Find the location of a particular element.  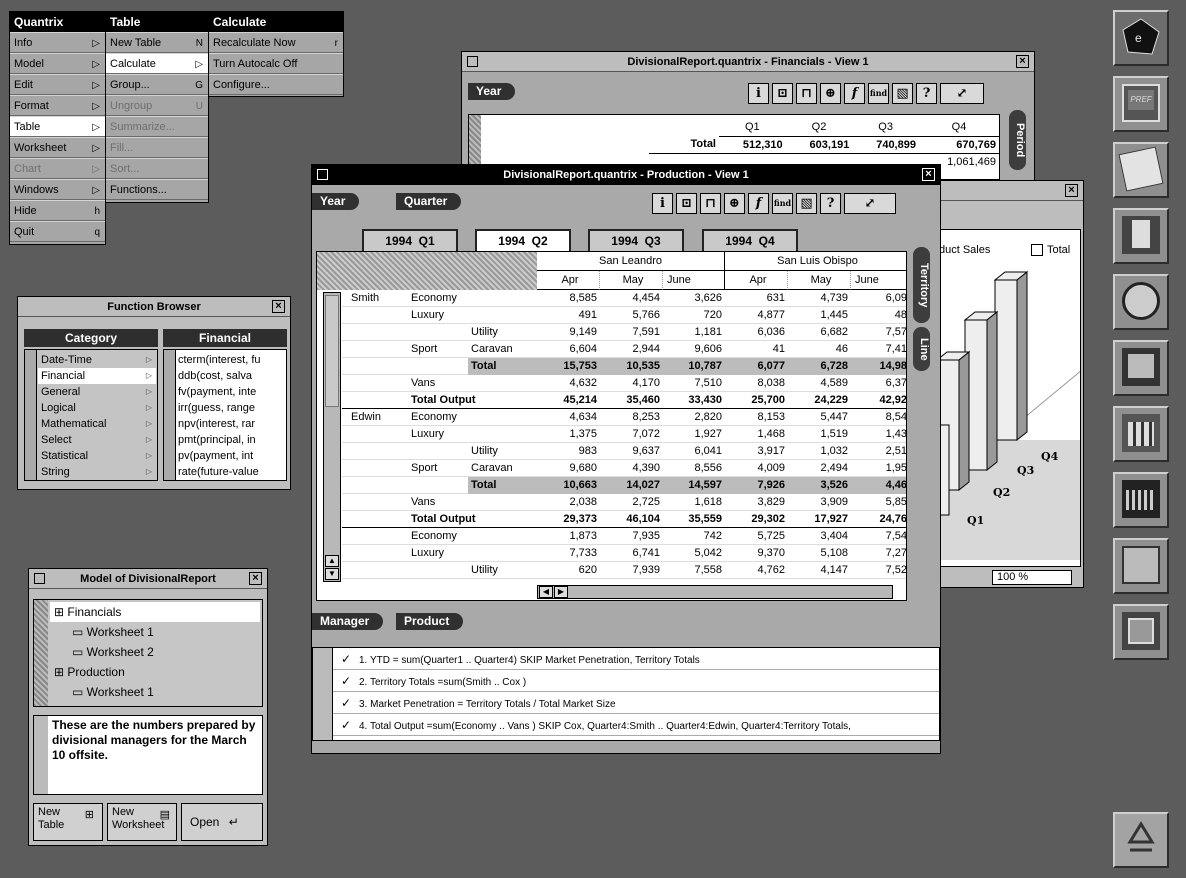

cell: 8,038 is located at coordinates (756, 383).